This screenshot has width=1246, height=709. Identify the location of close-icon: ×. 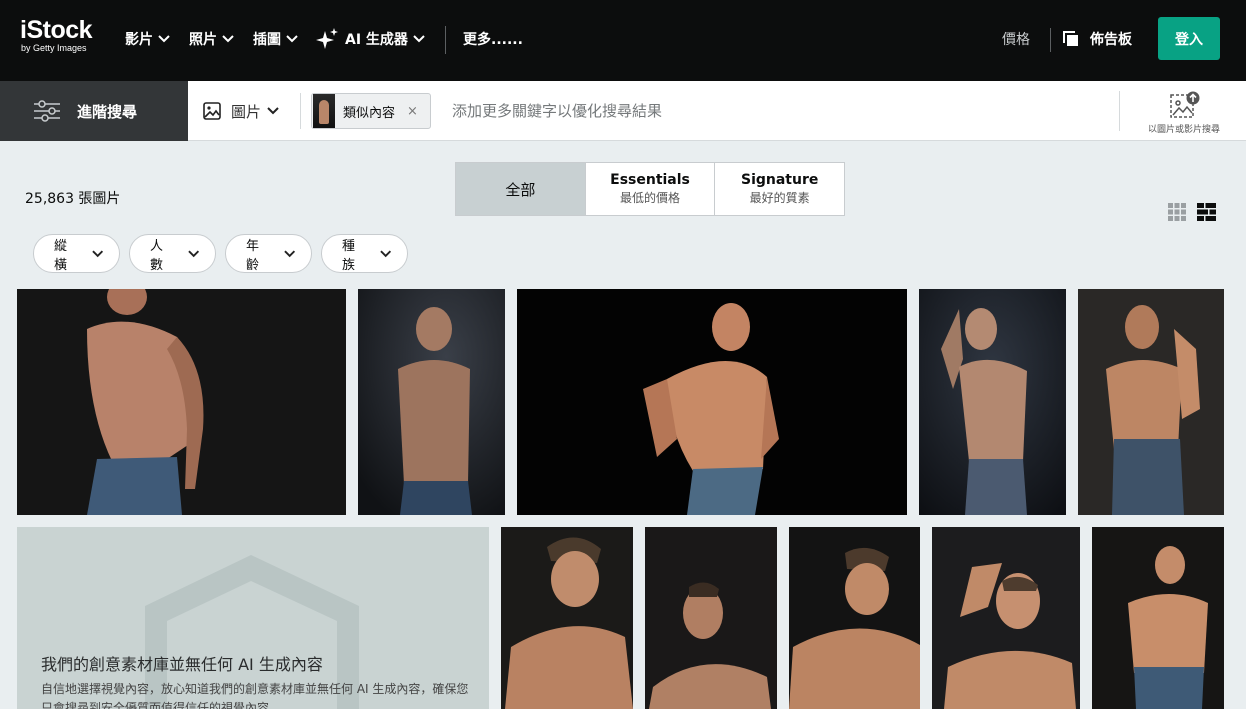
(412, 111).